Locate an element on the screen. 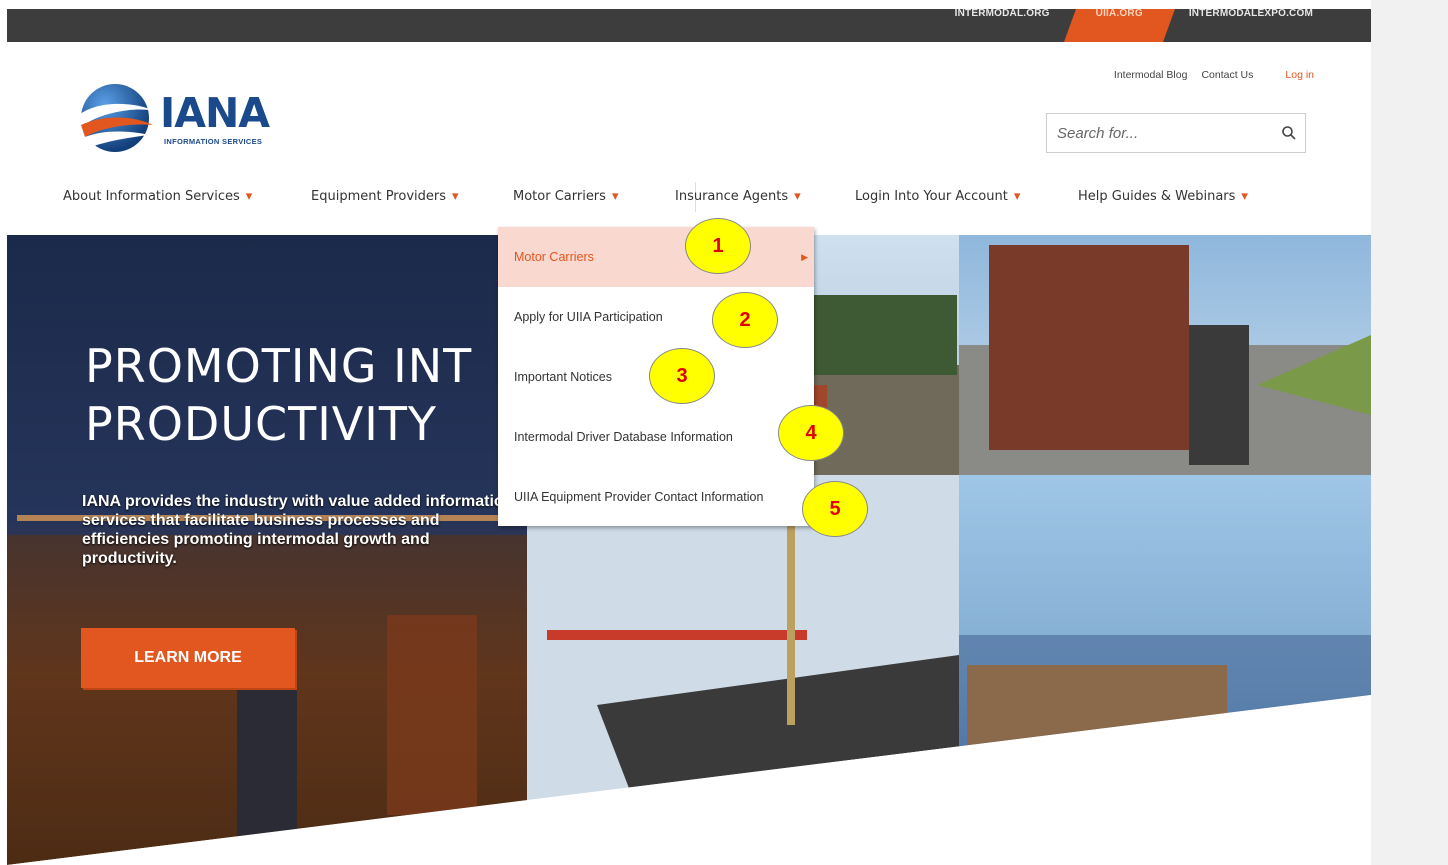  logo-subtitle: INFORMATION SERVICES is located at coordinates (213, 141).